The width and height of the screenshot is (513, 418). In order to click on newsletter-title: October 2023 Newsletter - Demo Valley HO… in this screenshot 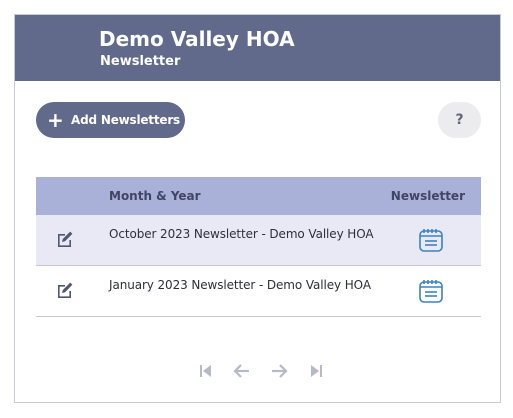, I will do `click(241, 234)`.